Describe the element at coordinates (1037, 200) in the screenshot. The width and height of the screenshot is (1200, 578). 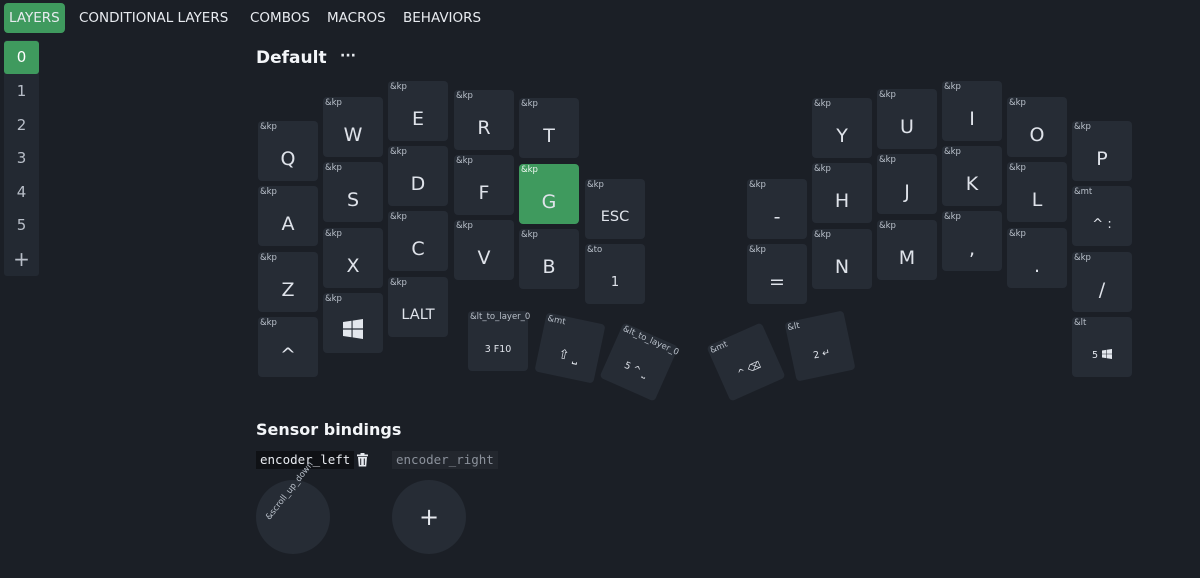
I see `key-label: L` at that location.